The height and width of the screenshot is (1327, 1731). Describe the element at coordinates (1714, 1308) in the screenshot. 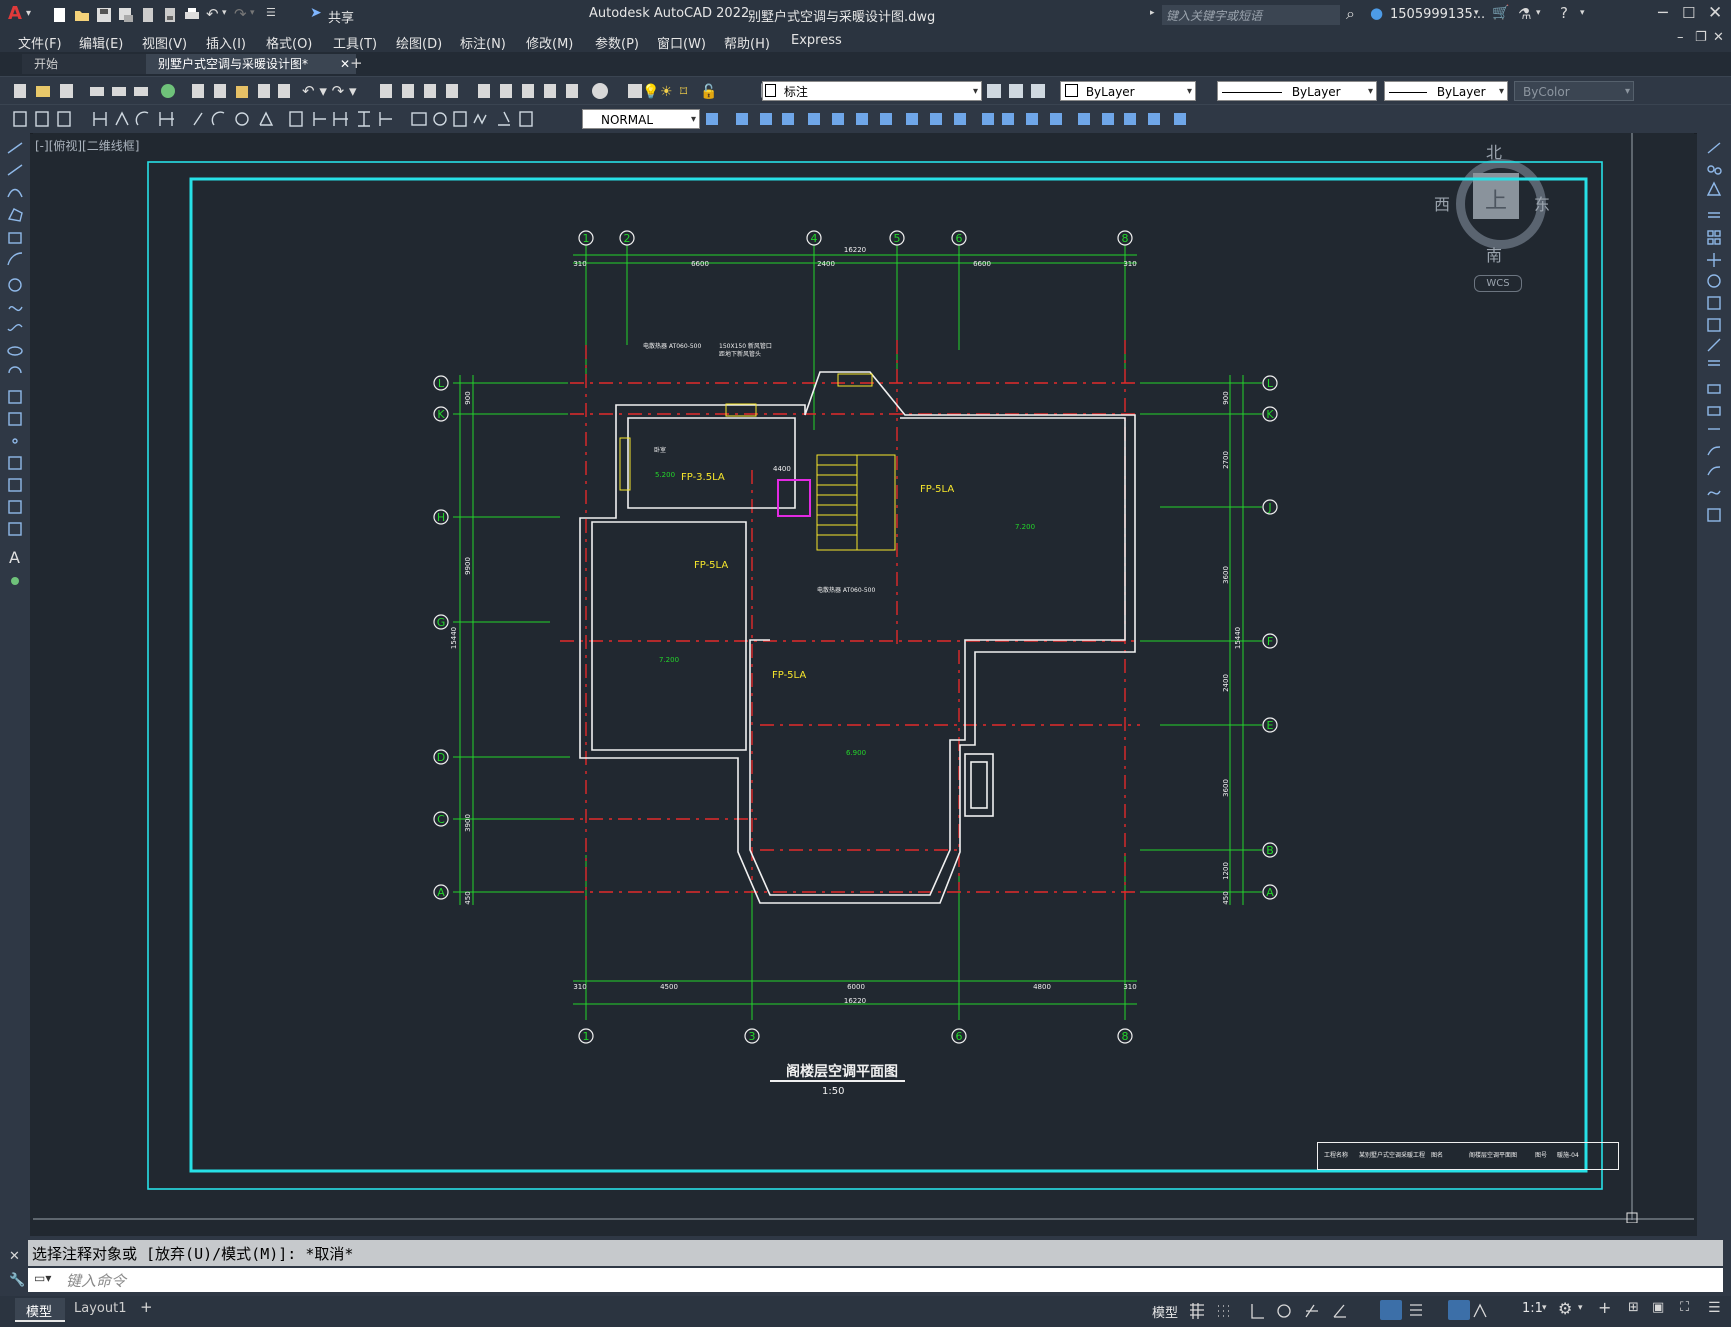

I see `customize-status-icon: ☰` at that location.